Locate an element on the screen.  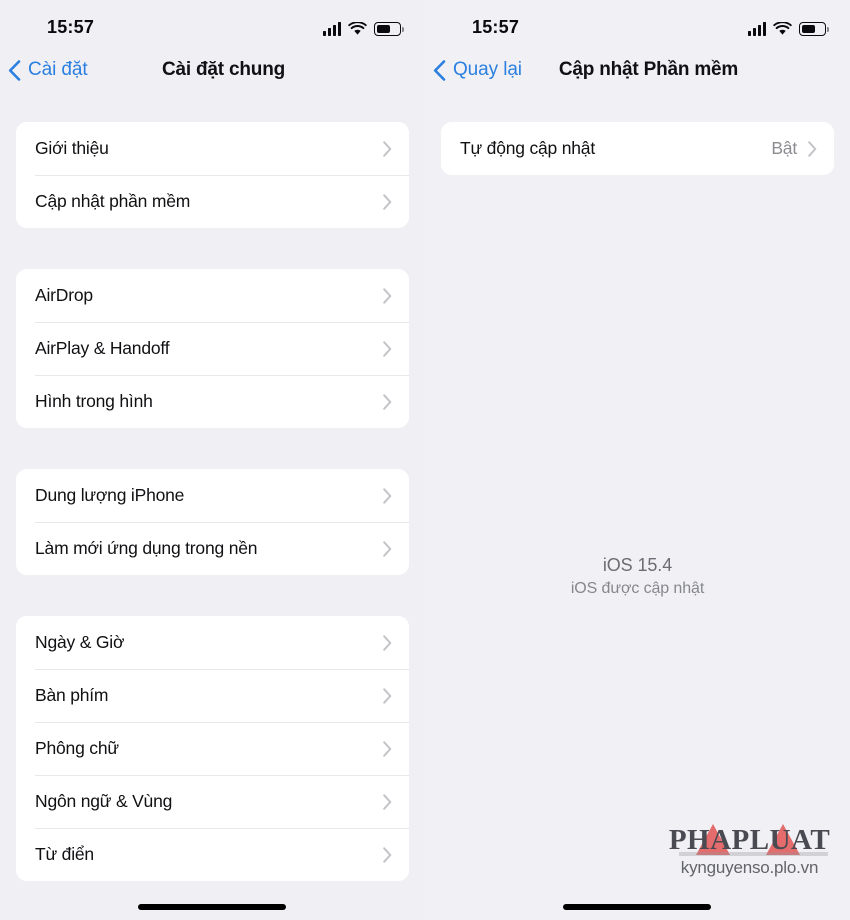
settings-group-about: Giới thiệu Cập nhật phần mềm is located at coordinates (212, 175).